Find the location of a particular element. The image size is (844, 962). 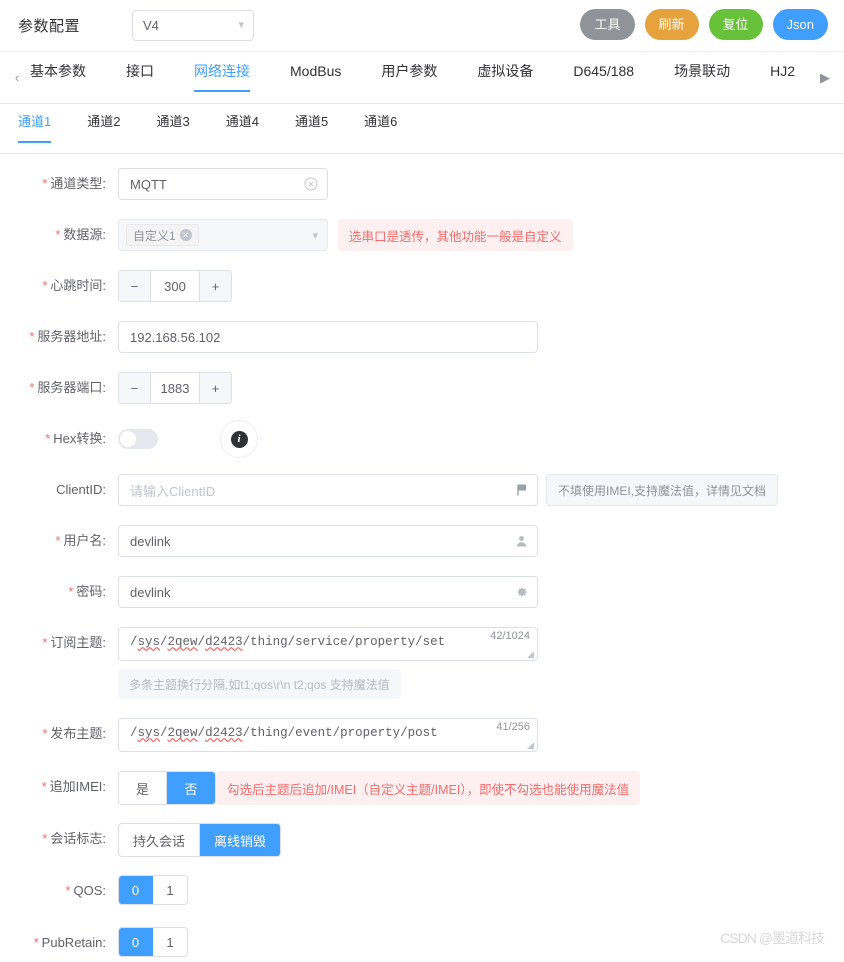

label-client-id: ClientID: is located at coordinates (81, 489).